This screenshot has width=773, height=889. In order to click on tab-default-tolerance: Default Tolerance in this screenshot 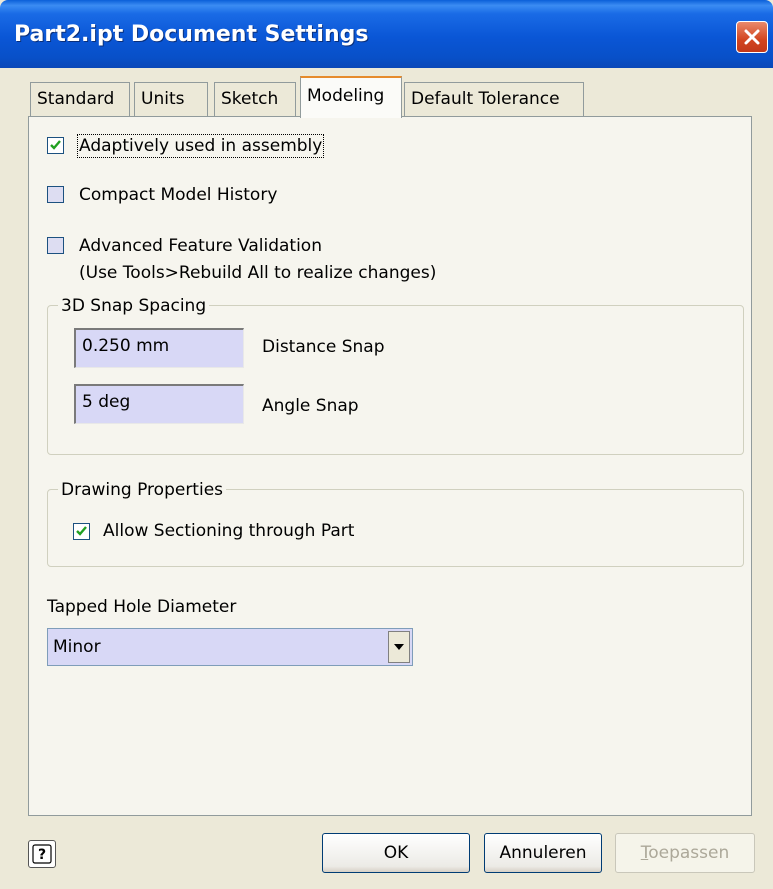, I will do `click(494, 100)`.